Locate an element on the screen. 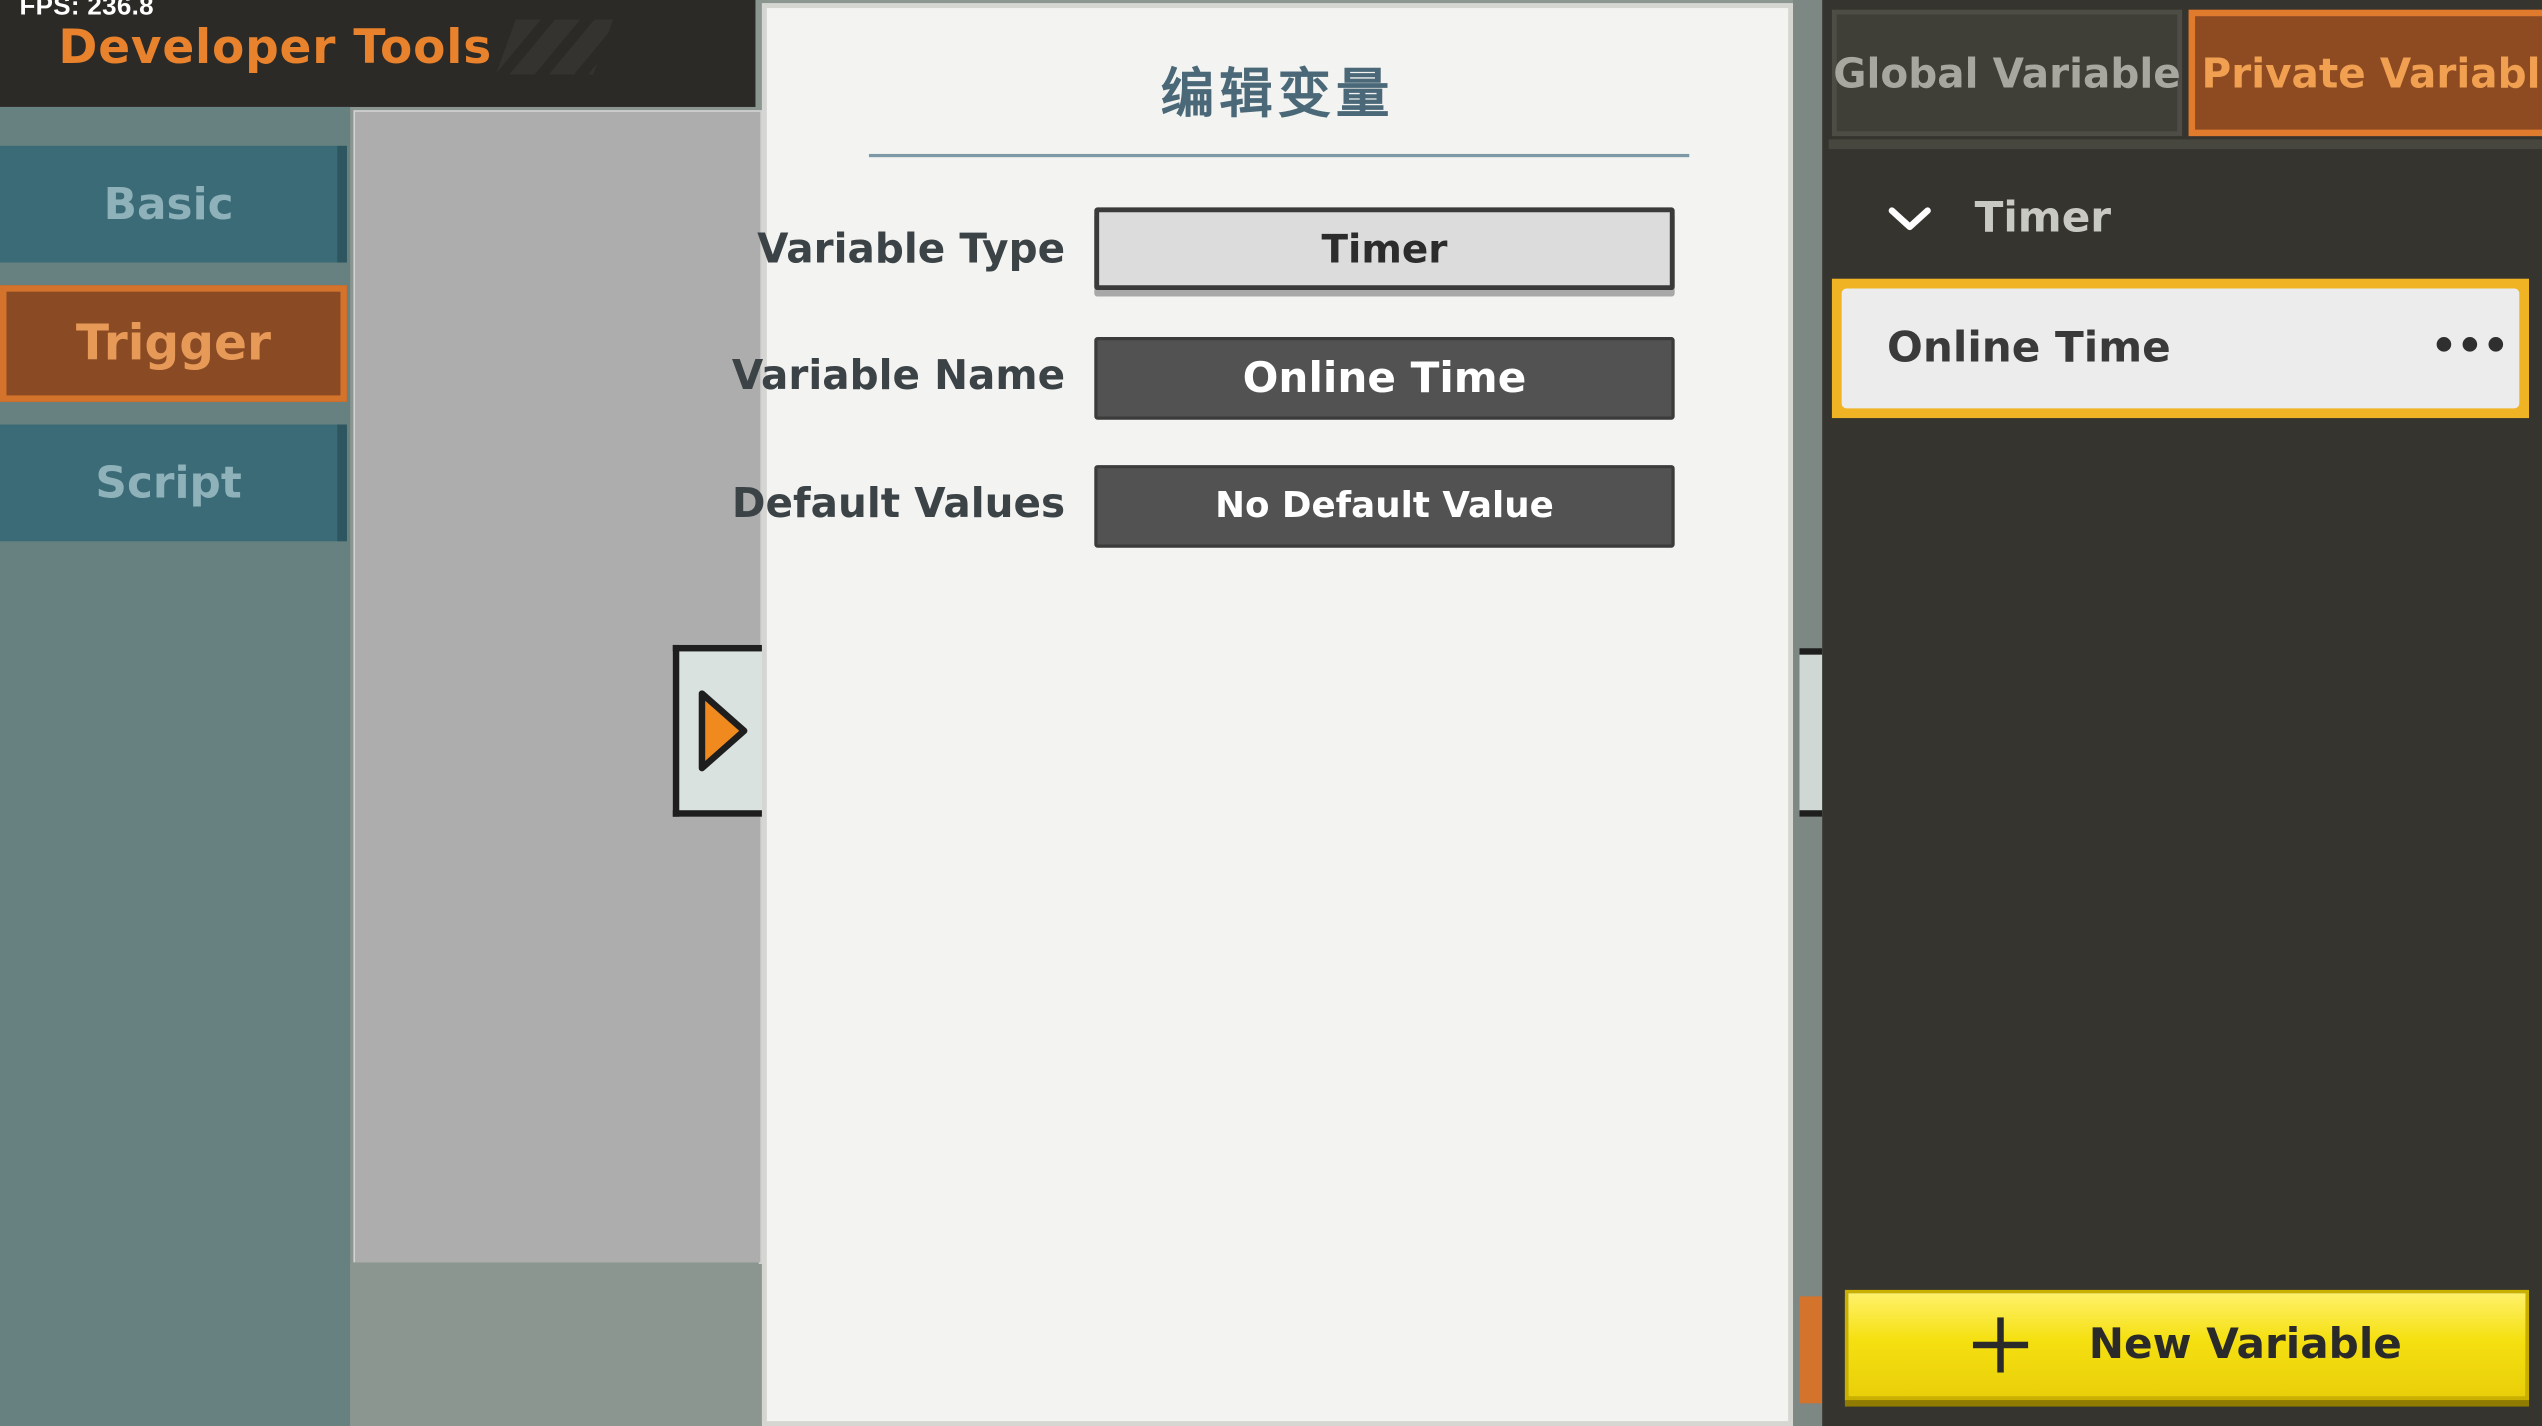 The image size is (2542, 1426). sidebar-item-label: Trigger is located at coordinates (173, 343).